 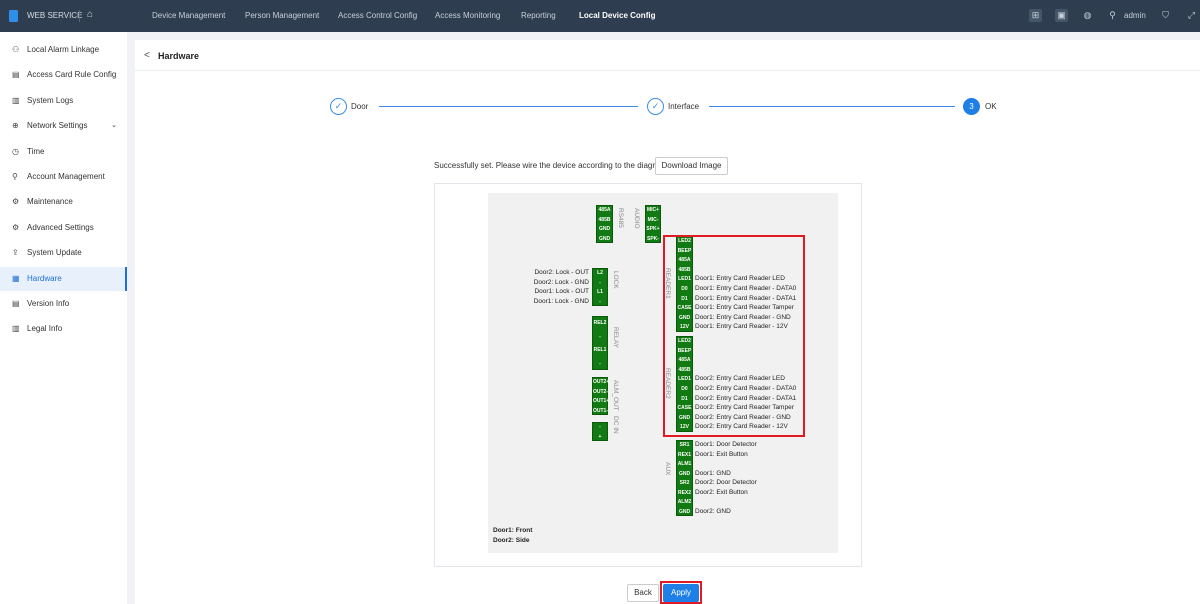 I want to click on nav-local-device-config: Local Device Config, so click(x=617, y=15).